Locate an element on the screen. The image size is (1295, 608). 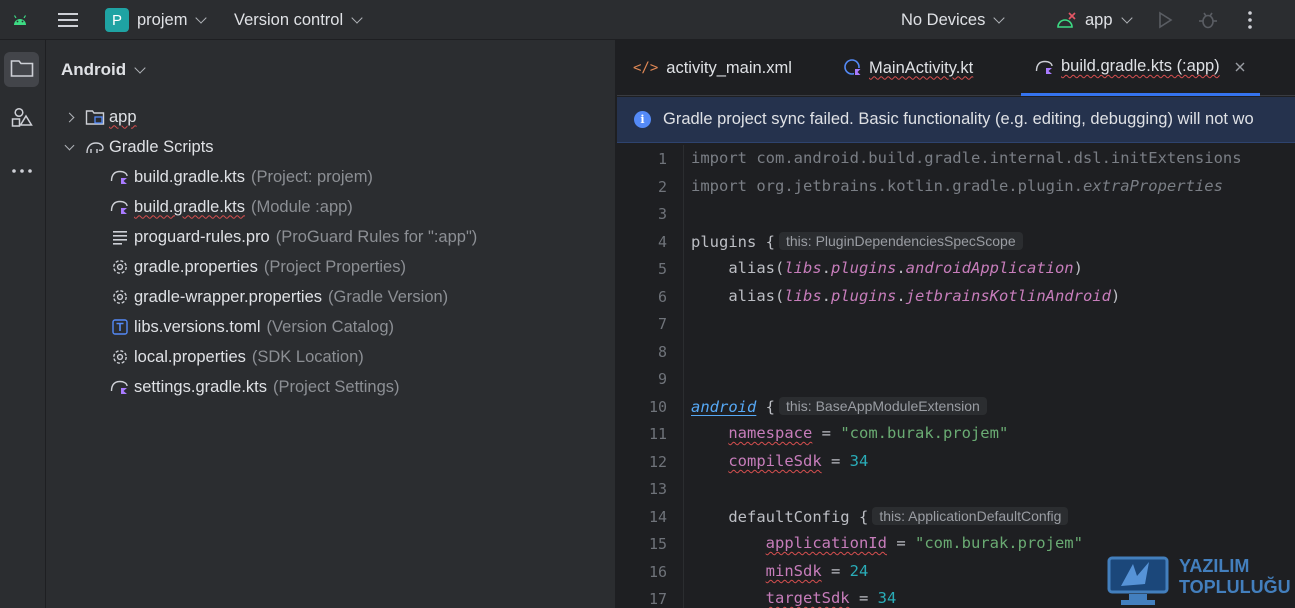
tree-item-app: app is located at coordinates (100, 117).